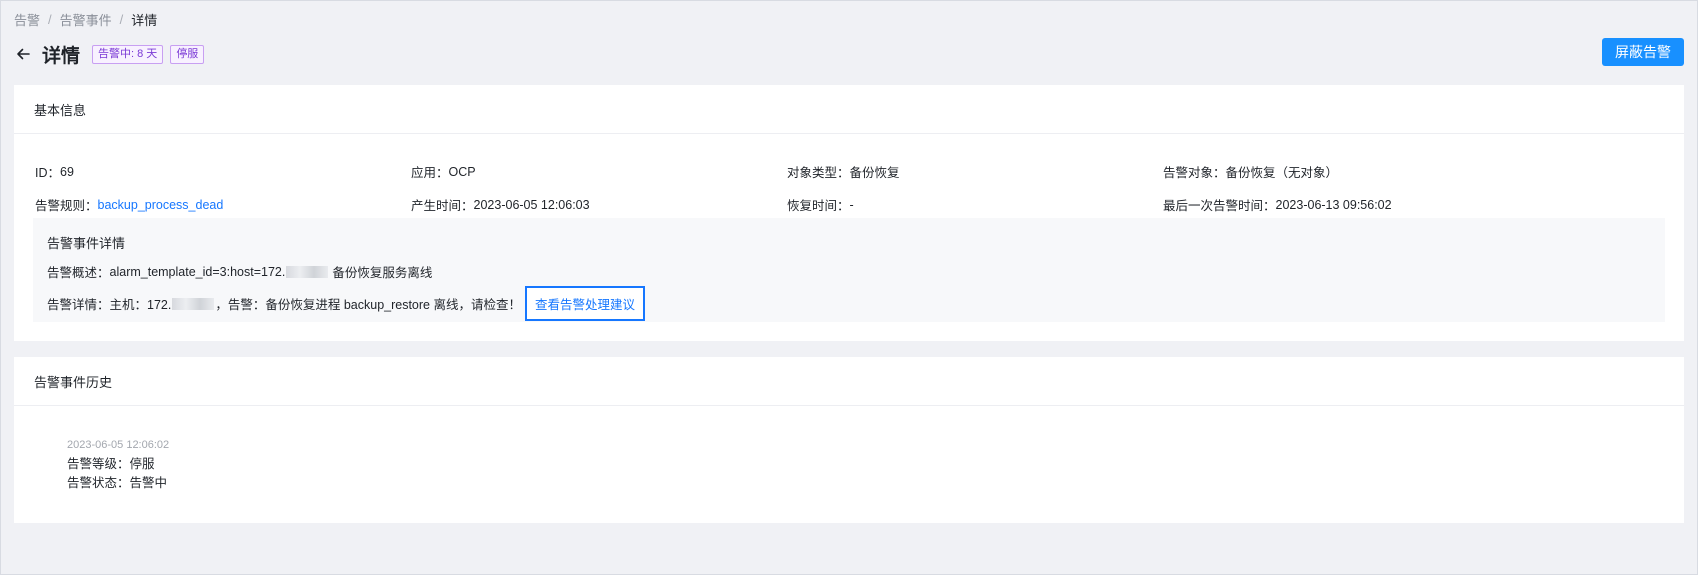 The image size is (1698, 575). I want to click on info-last-alarm-time: 最后一次告警时间： 2023-06-13 09:56:02, so click(1351, 204).